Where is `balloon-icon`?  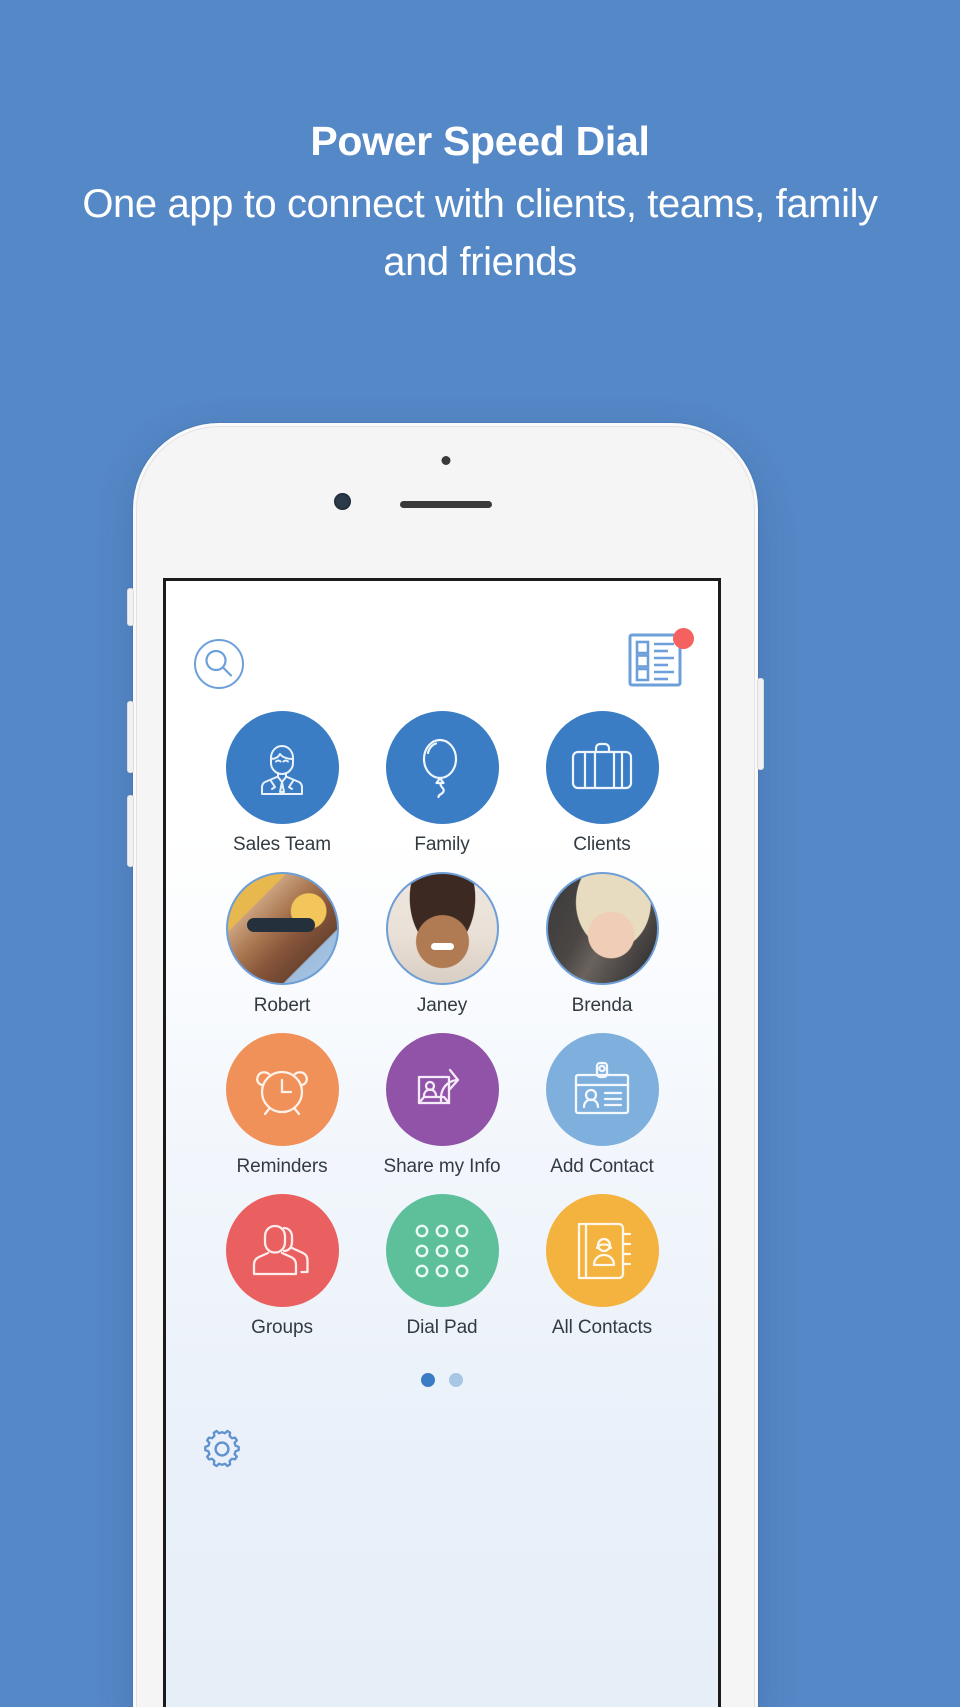 balloon-icon is located at coordinates (440, 768).